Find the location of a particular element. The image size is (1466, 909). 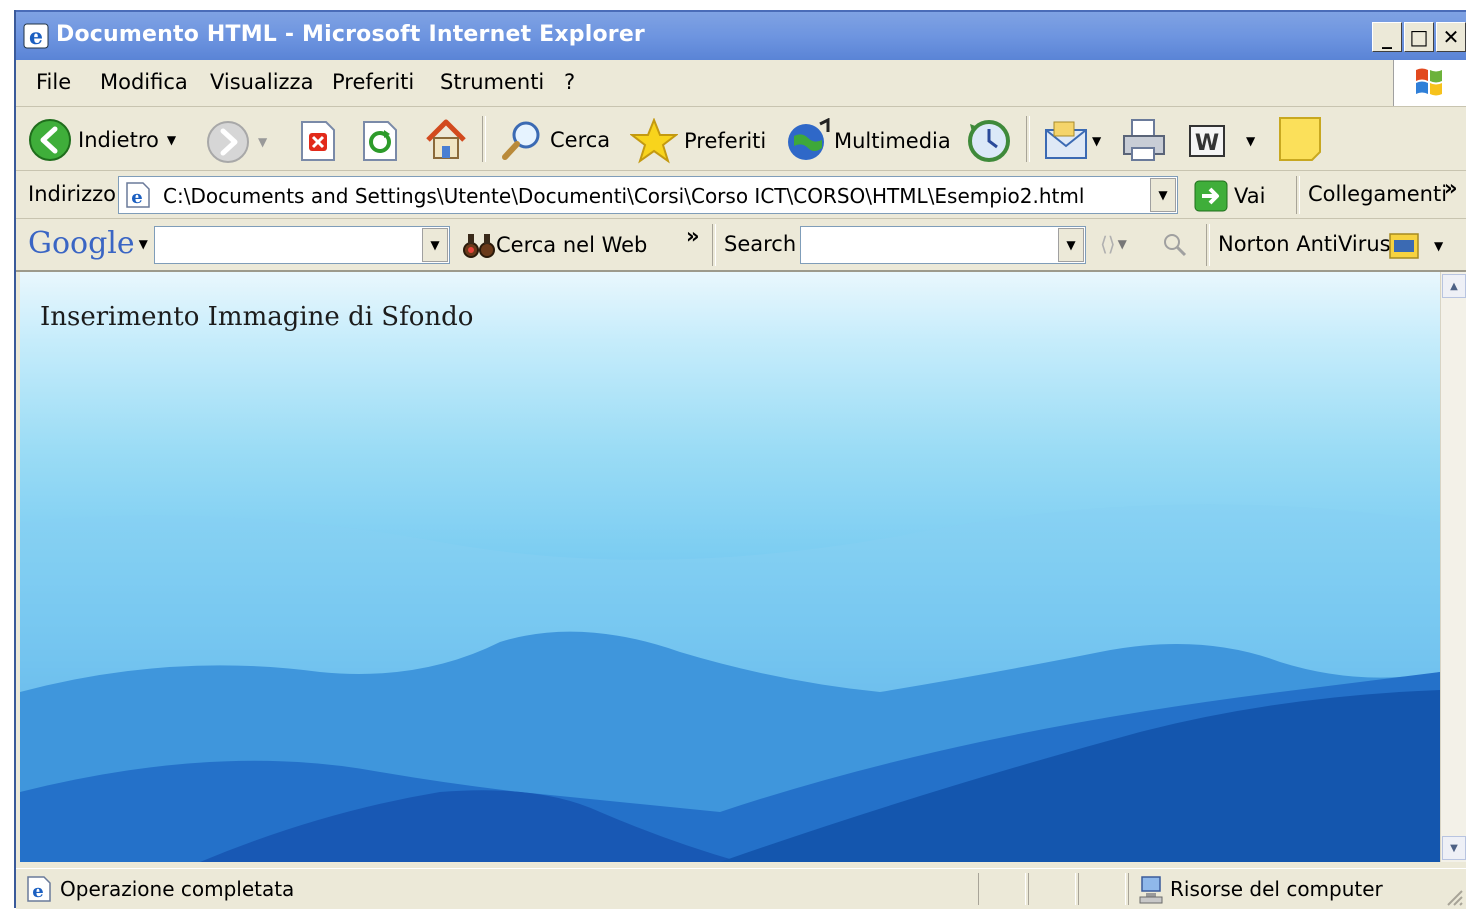

forward-button: ▼ is located at coordinates (236, 142).